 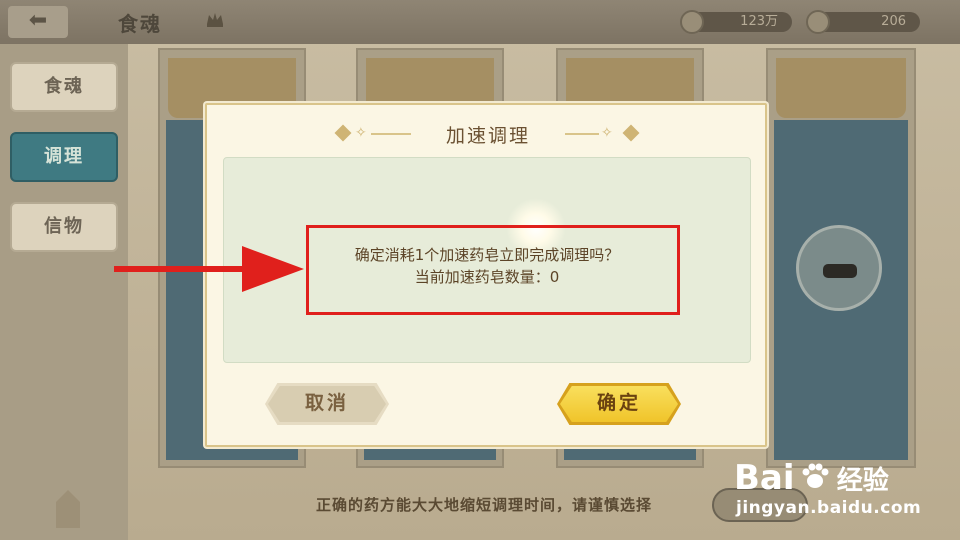 I want to click on tab-shihun: 食魂, so click(x=64, y=87).